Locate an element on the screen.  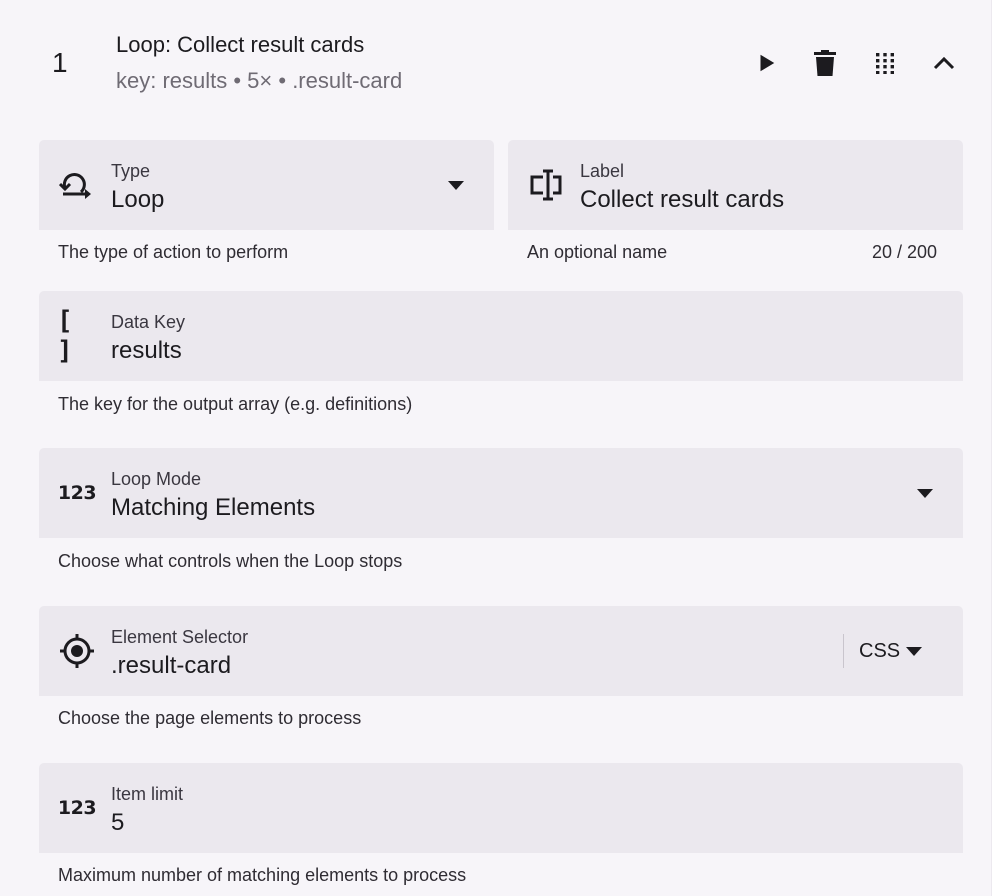
delete-step-button is located at coordinates (825, 63).